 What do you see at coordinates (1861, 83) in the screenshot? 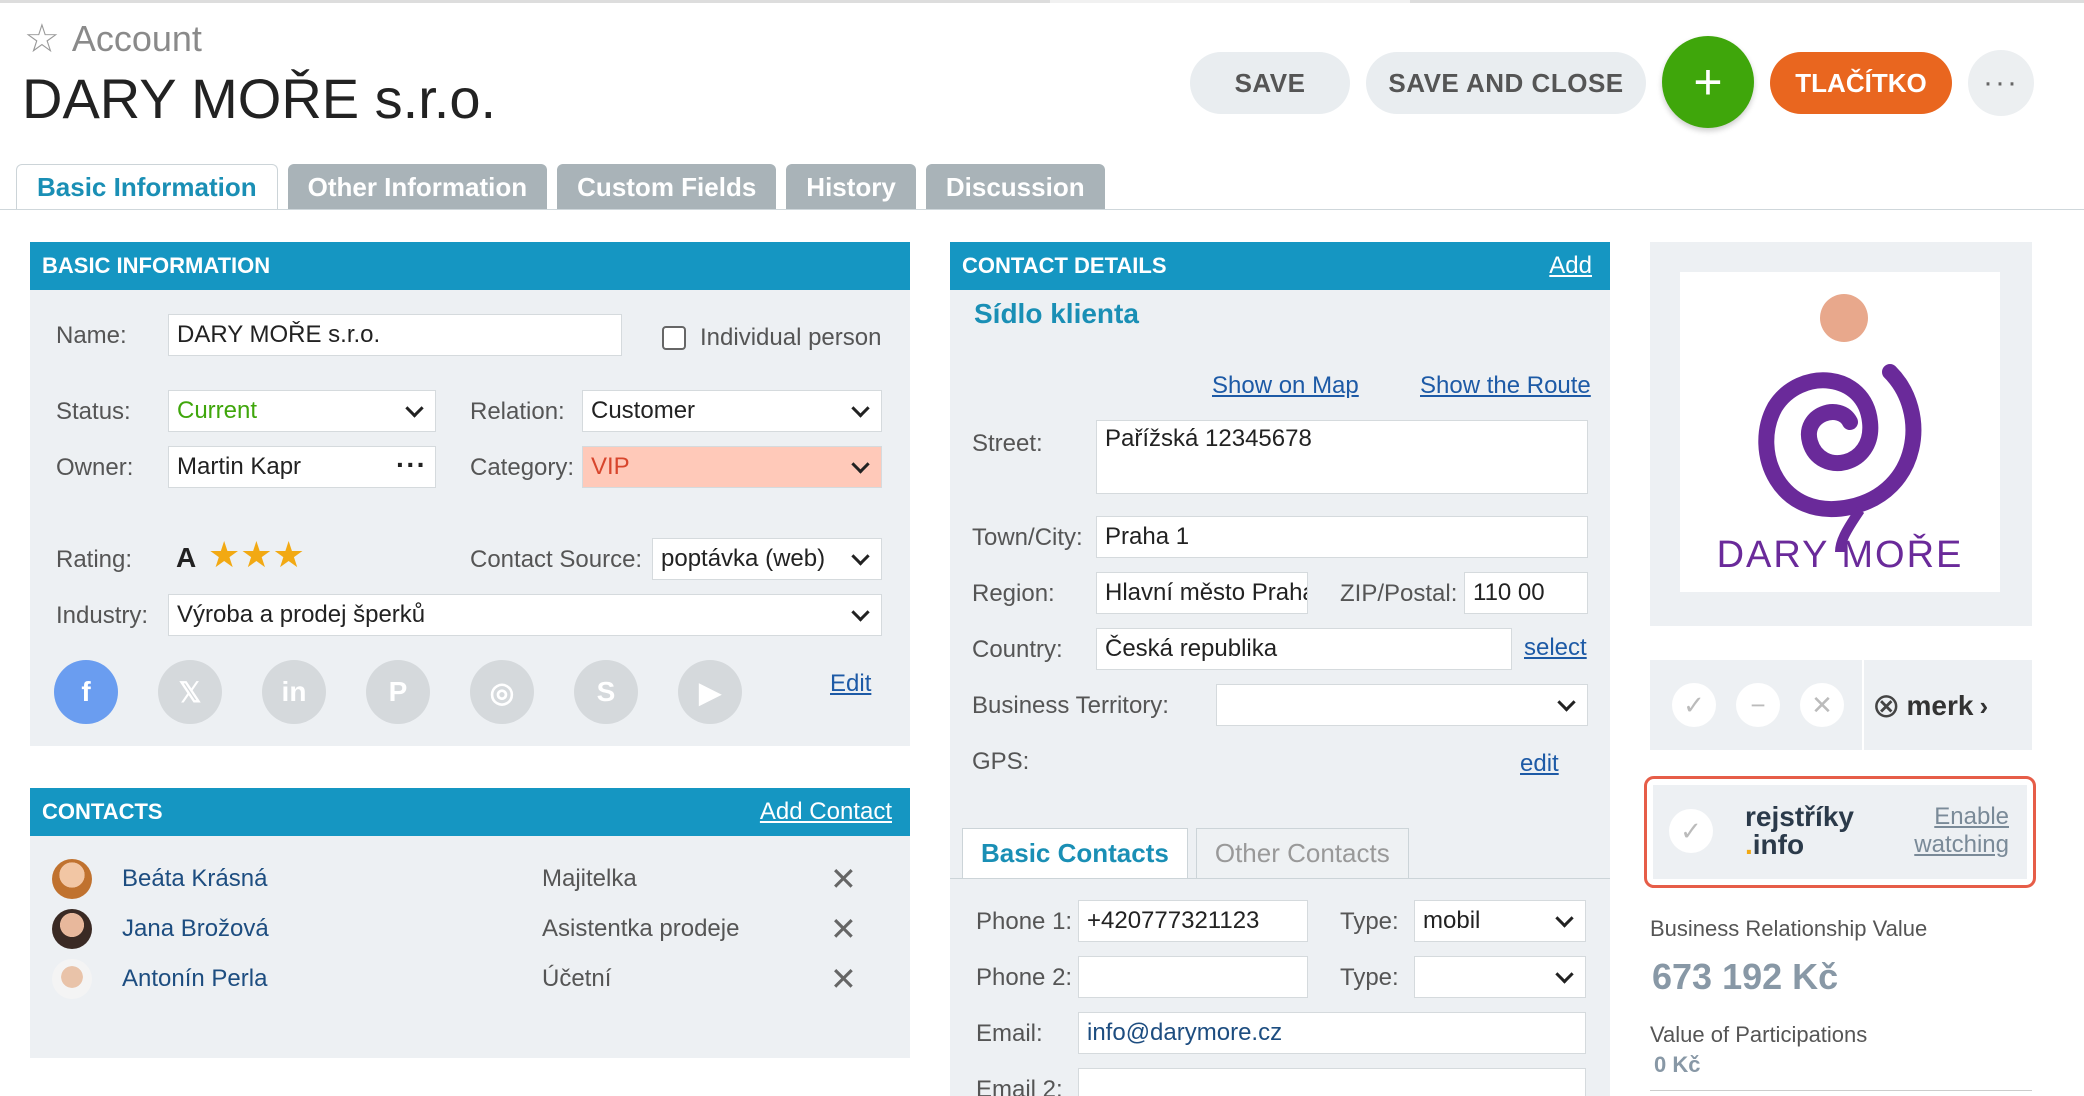
I see `custom-action-button: TLAČÍTKO` at bounding box center [1861, 83].